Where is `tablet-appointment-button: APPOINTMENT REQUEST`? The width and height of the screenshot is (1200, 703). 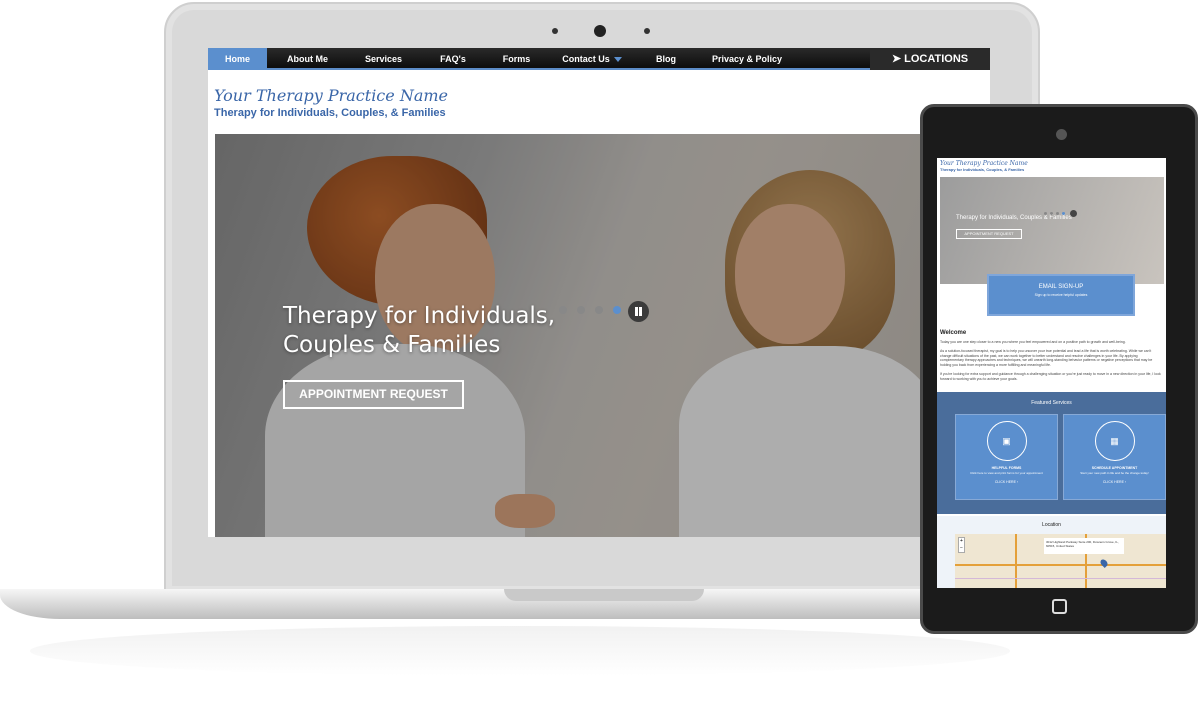 tablet-appointment-button: APPOINTMENT REQUEST is located at coordinates (989, 234).